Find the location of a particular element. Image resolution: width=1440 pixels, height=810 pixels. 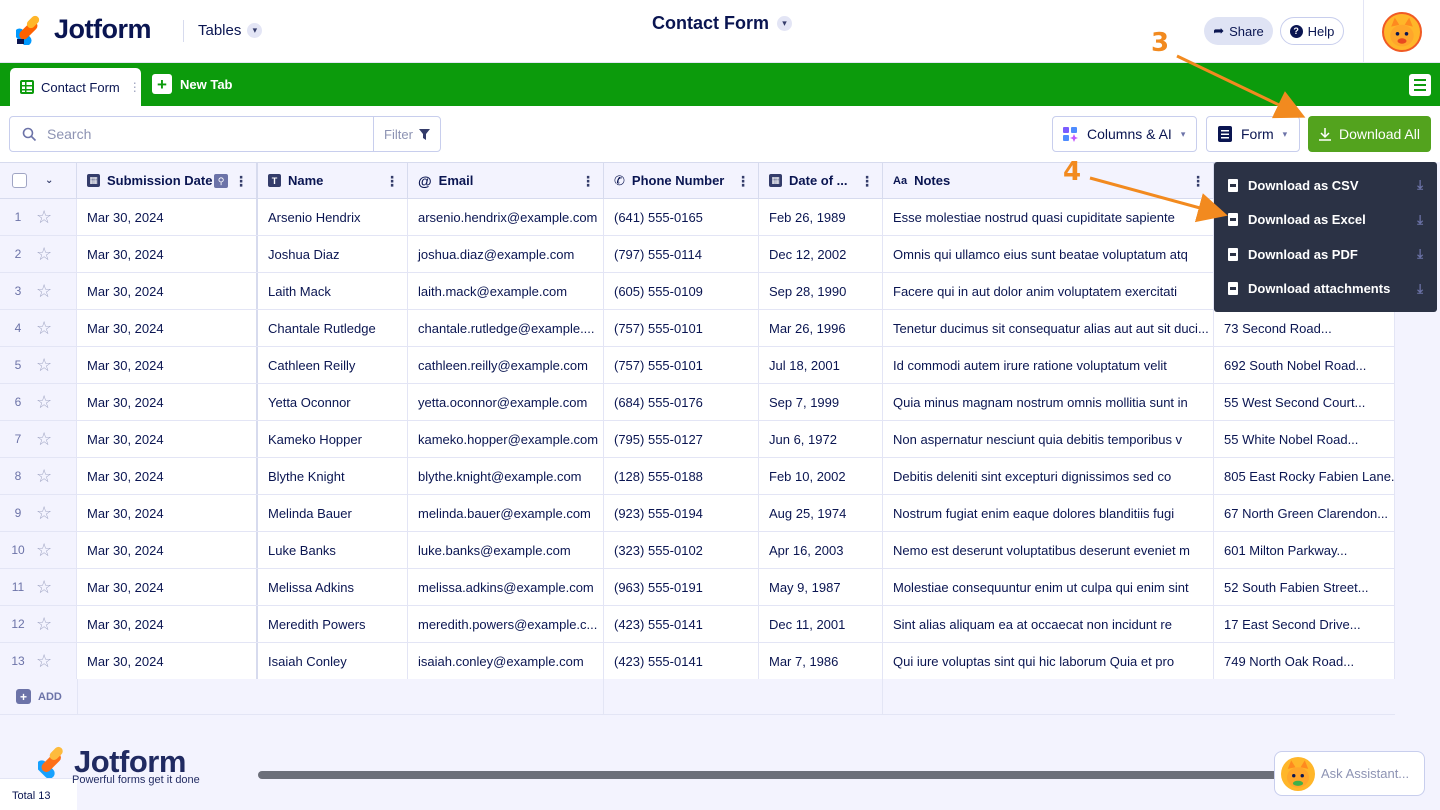

columns-ai-button: Columns & AI ▾ is located at coordinates (1124, 134).